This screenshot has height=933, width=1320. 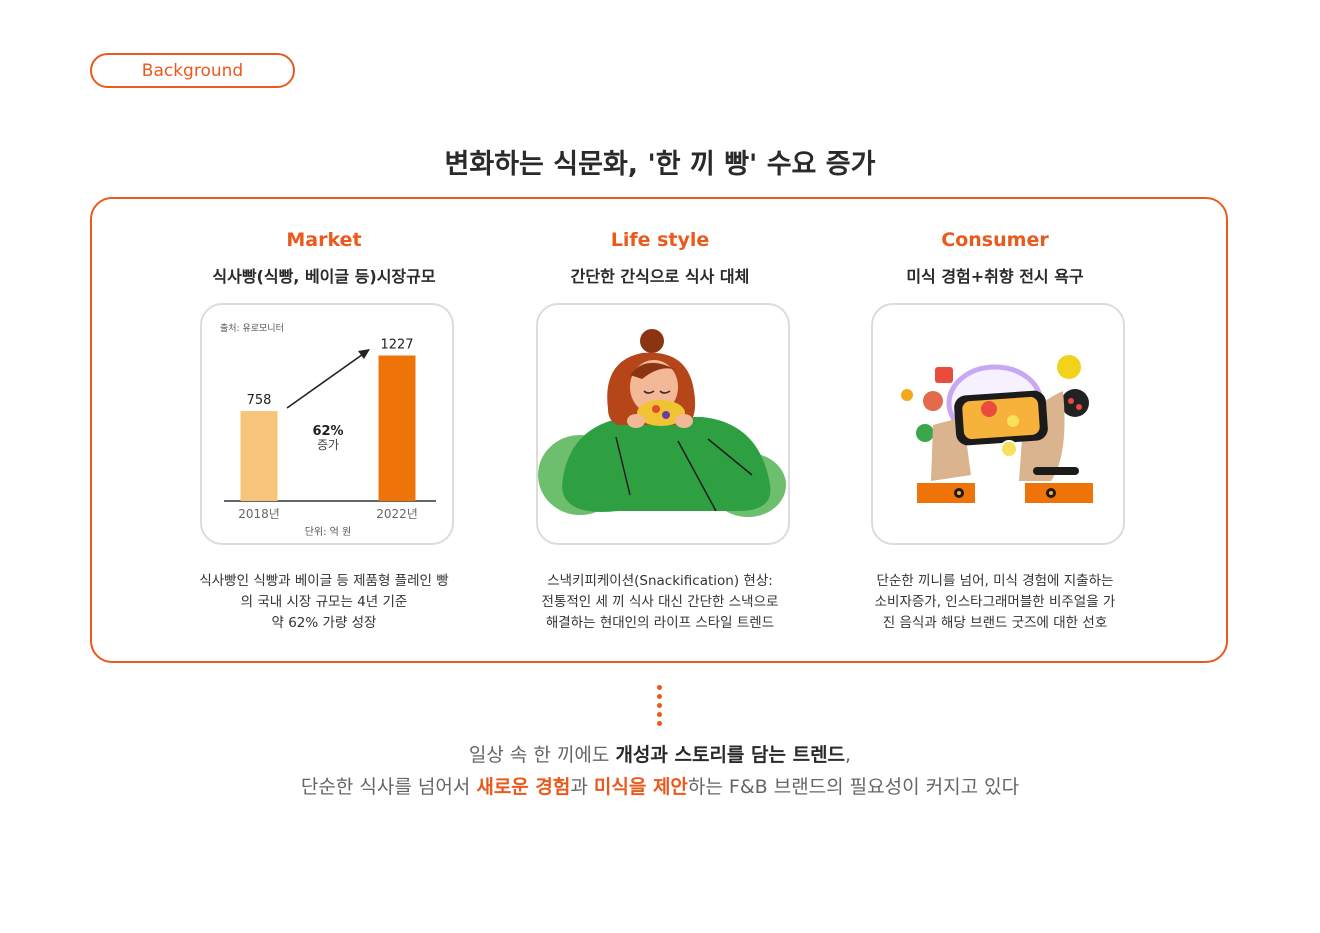 I want to click on category-label: 2022년, so click(x=397, y=514).